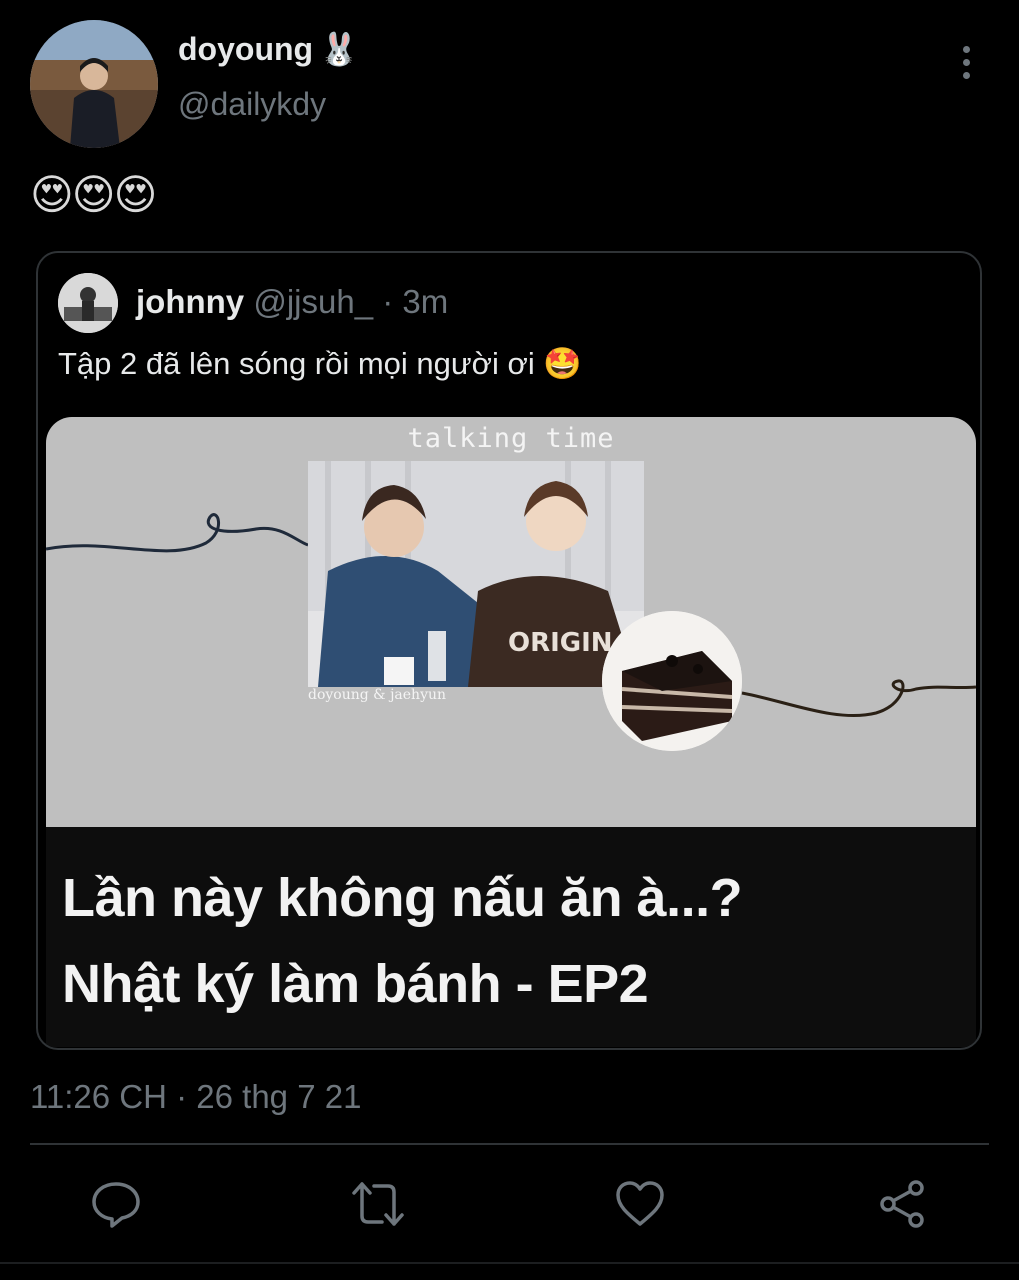 This screenshot has width=1019, height=1280. I want to click on quoted-text-body: Tập 2 đã lên sóng rồi mọi người ơi, so click(296, 363).